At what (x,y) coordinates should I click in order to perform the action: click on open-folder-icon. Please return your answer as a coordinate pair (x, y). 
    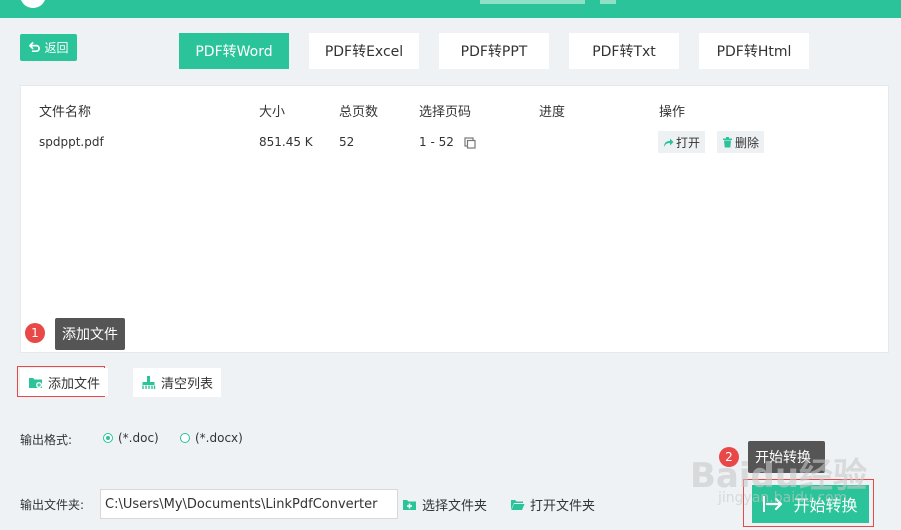
    Looking at the image, I should click on (518, 504).